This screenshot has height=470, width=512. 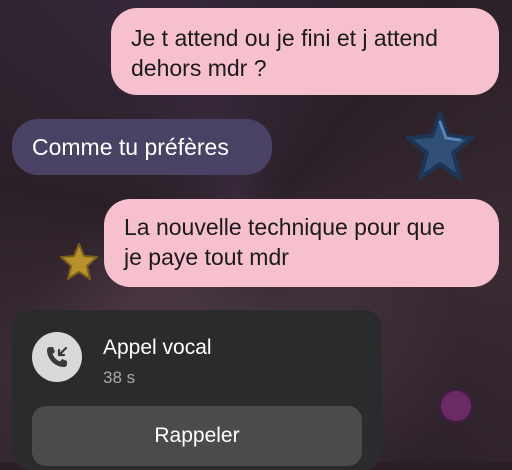 I want to click on incoming-call-icon, so click(x=57, y=357).